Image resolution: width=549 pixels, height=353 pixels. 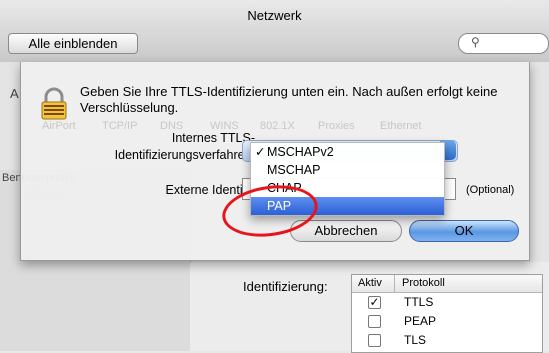 What do you see at coordinates (464, 231) in the screenshot?
I see `ok-button: OK` at bounding box center [464, 231].